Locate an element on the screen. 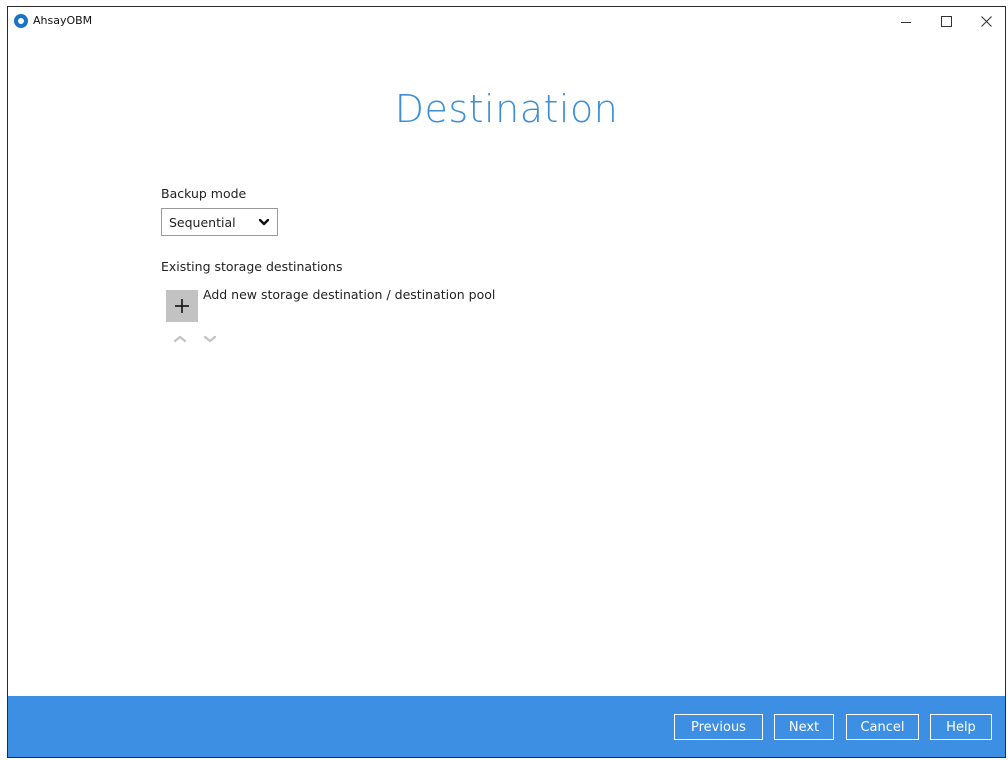 This screenshot has width=1008, height=760. minimize-icon is located at coordinates (906, 22).